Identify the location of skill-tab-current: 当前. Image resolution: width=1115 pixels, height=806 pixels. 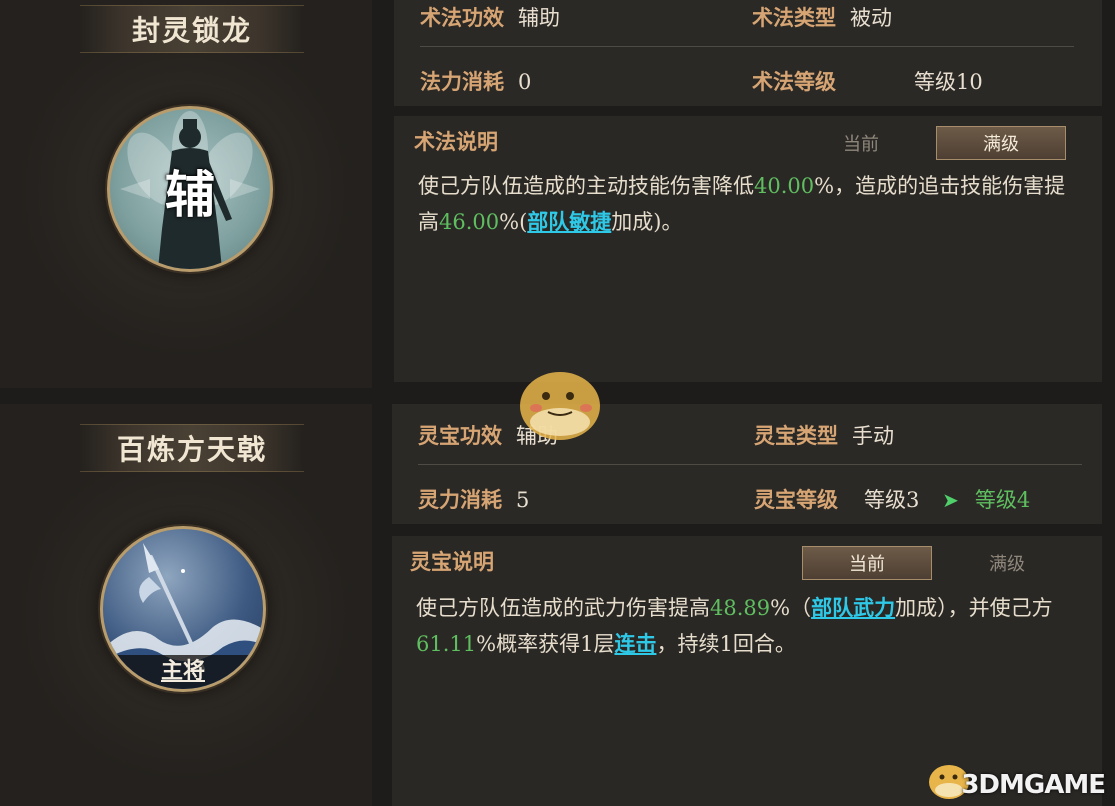
(861, 143).